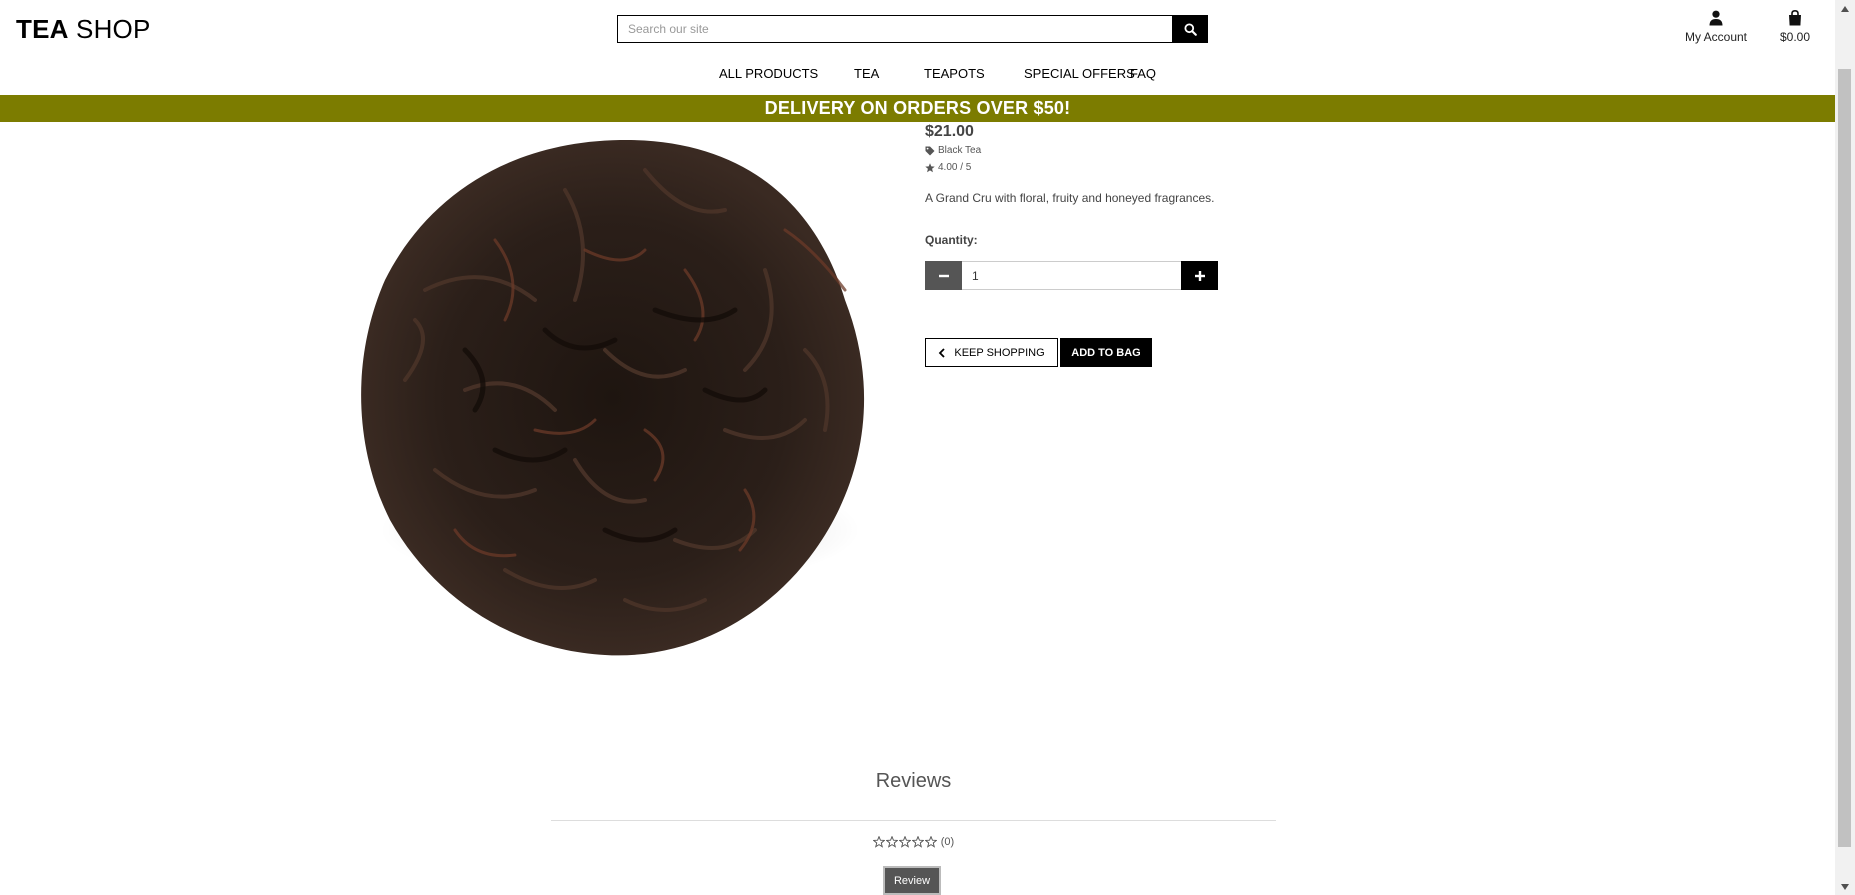  I want to click on search-bar, so click(912, 29).